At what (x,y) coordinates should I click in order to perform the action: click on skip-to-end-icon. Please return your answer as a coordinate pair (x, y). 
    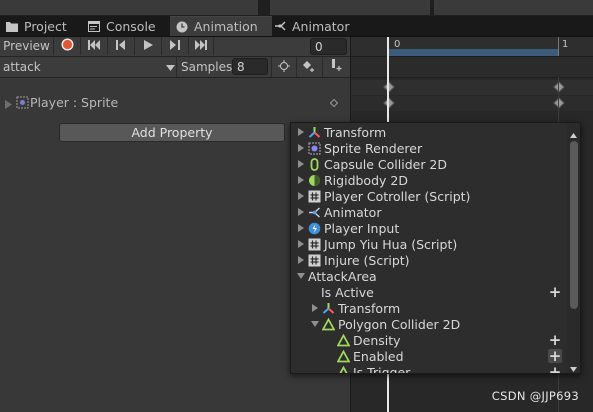
    Looking at the image, I should click on (201, 46).